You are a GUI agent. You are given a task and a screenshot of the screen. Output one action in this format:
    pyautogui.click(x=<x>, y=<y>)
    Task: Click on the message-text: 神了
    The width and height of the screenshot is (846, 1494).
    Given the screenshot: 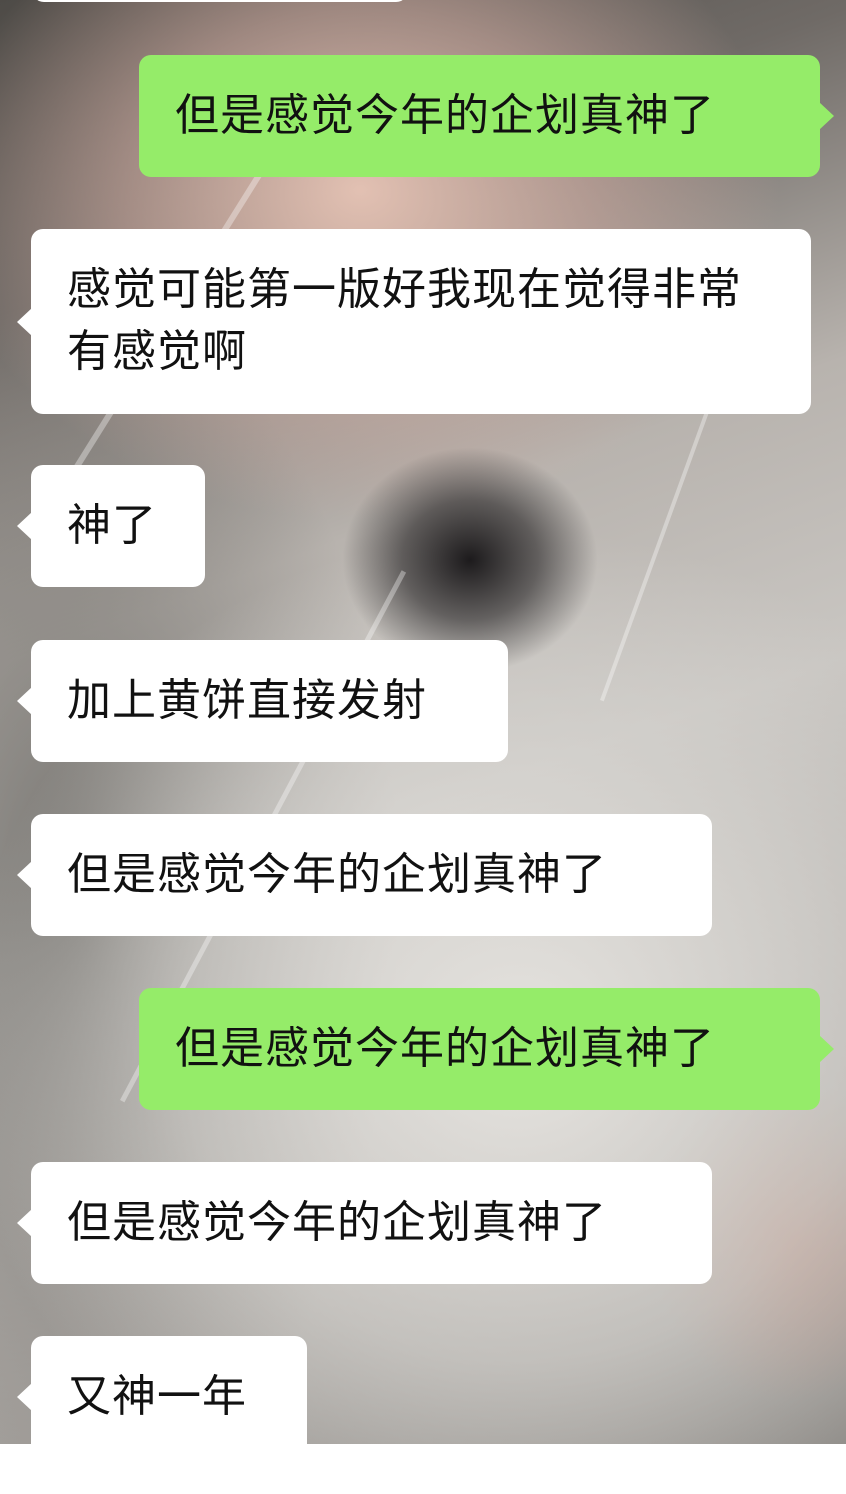 What is the action you would take?
    pyautogui.click(x=112, y=525)
    